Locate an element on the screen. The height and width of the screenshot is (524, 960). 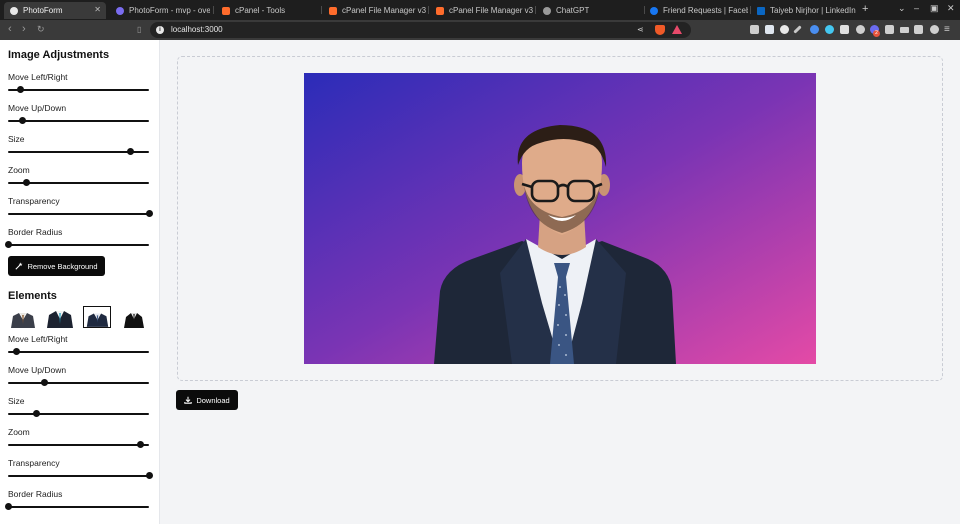
tab-linkedin: Taiyeb Nirjhor | LinkedIn is located at coordinates (803, 10).